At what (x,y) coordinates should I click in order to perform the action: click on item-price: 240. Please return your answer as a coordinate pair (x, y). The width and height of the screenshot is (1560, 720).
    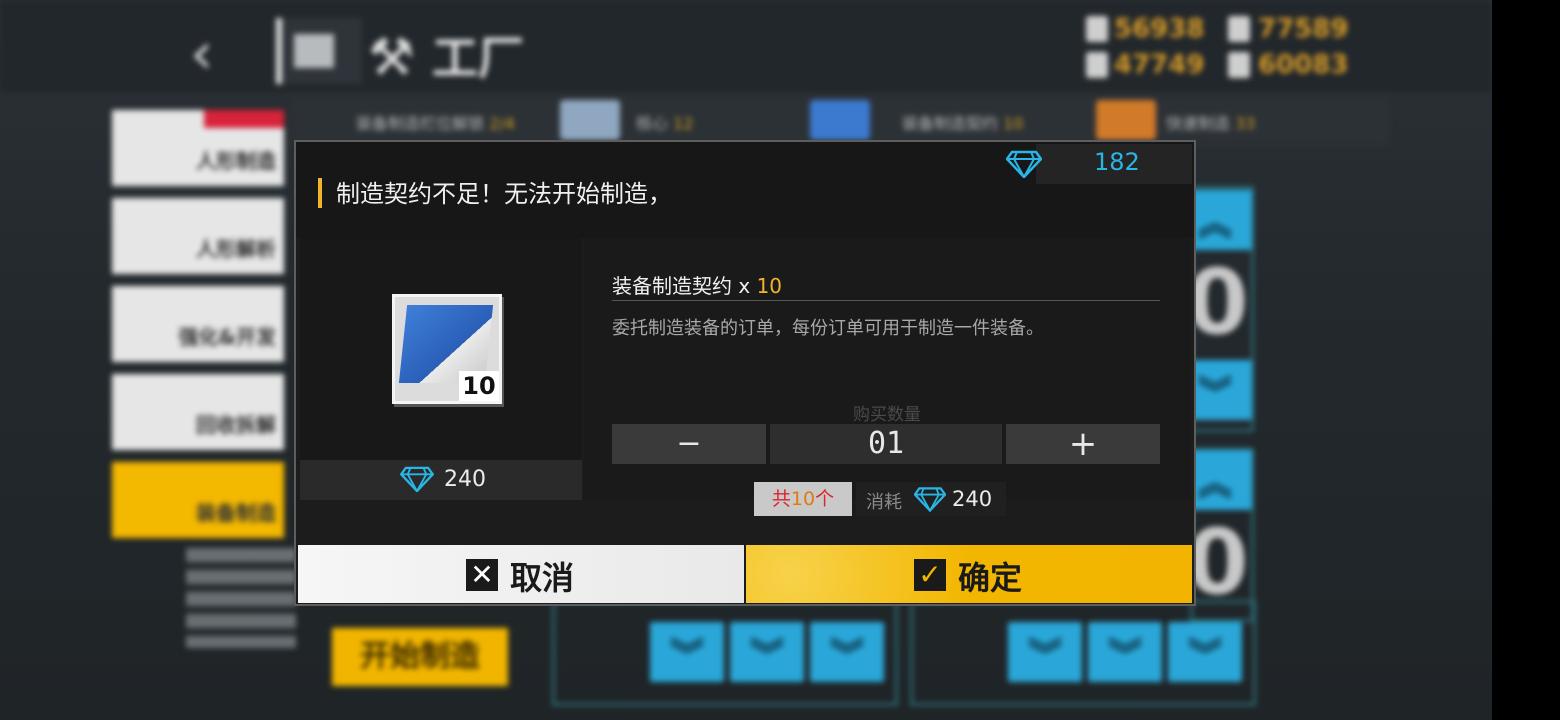
    Looking at the image, I should click on (465, 479).